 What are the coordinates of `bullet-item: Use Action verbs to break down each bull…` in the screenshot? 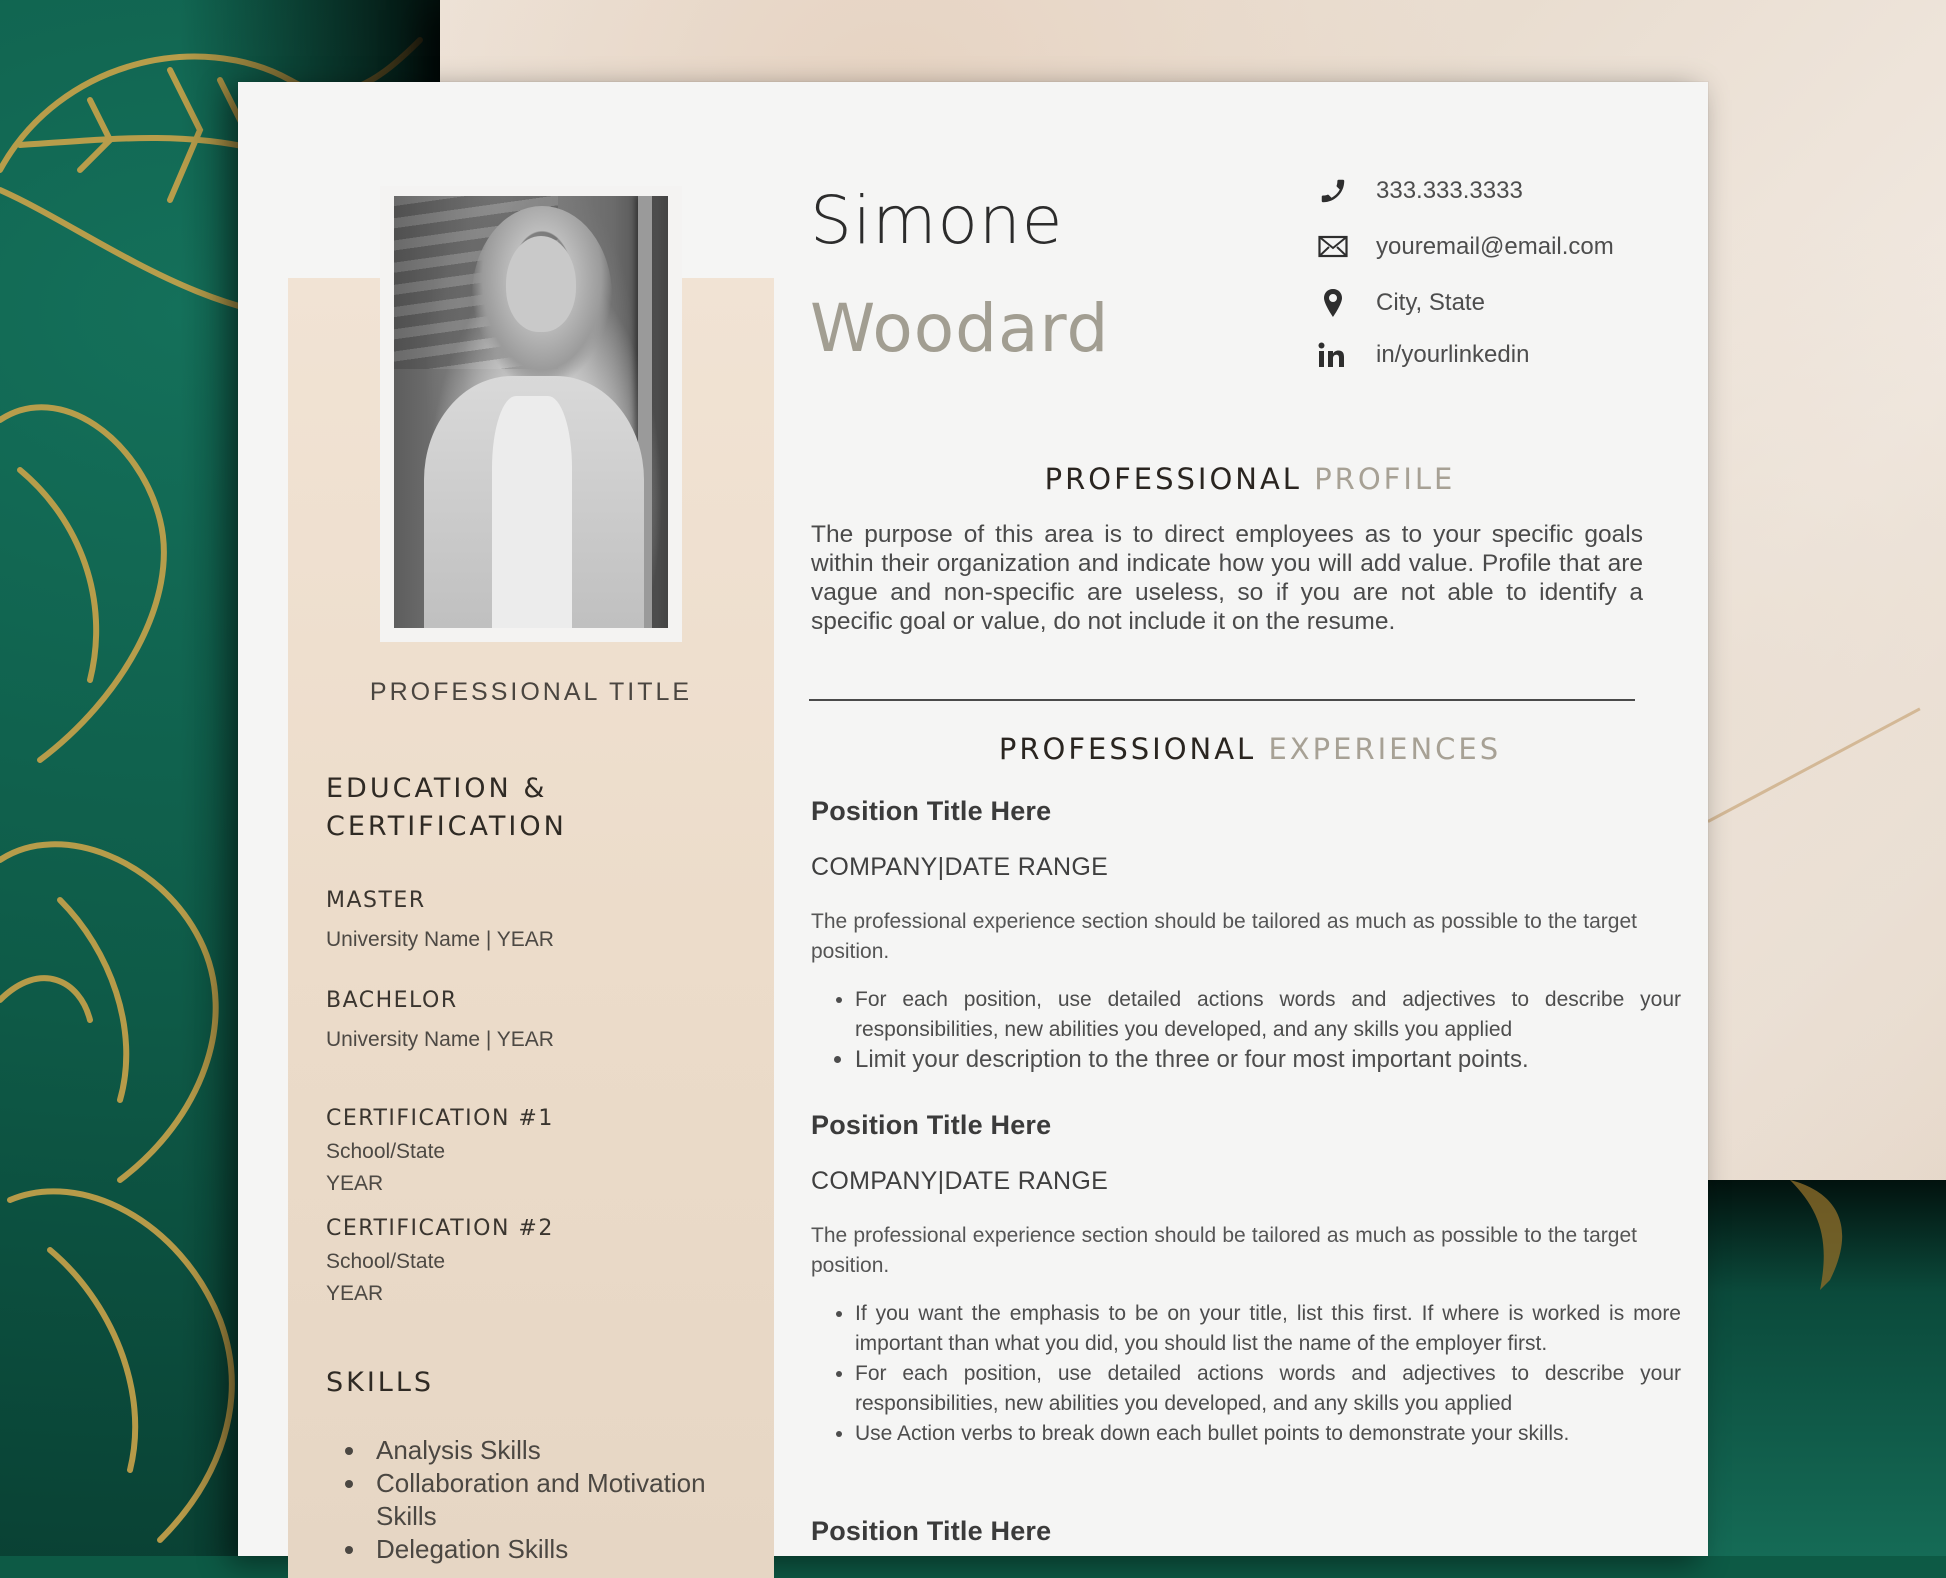 It's located at (1268, 1434).